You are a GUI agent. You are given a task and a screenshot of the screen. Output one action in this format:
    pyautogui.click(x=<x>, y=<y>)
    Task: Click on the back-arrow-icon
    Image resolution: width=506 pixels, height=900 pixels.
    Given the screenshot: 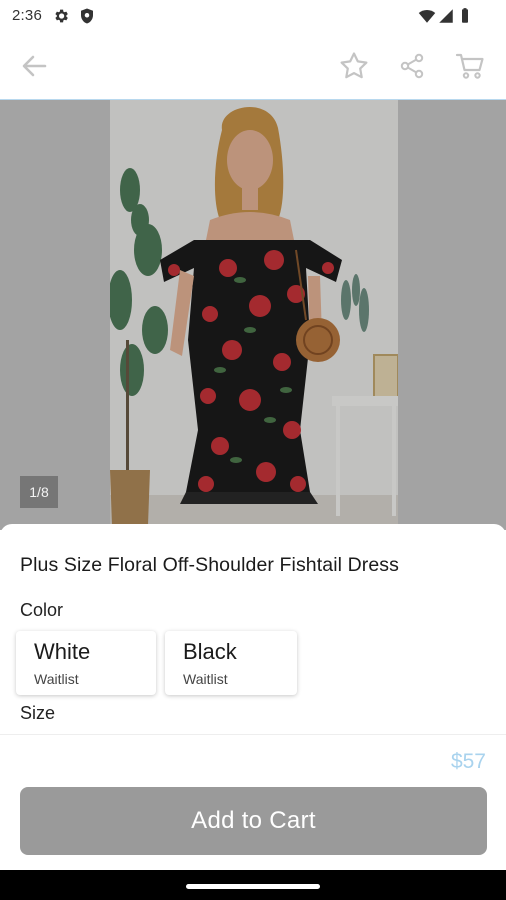 What is the action you would take?
    pyautogui.click(x=34, y=66)
    